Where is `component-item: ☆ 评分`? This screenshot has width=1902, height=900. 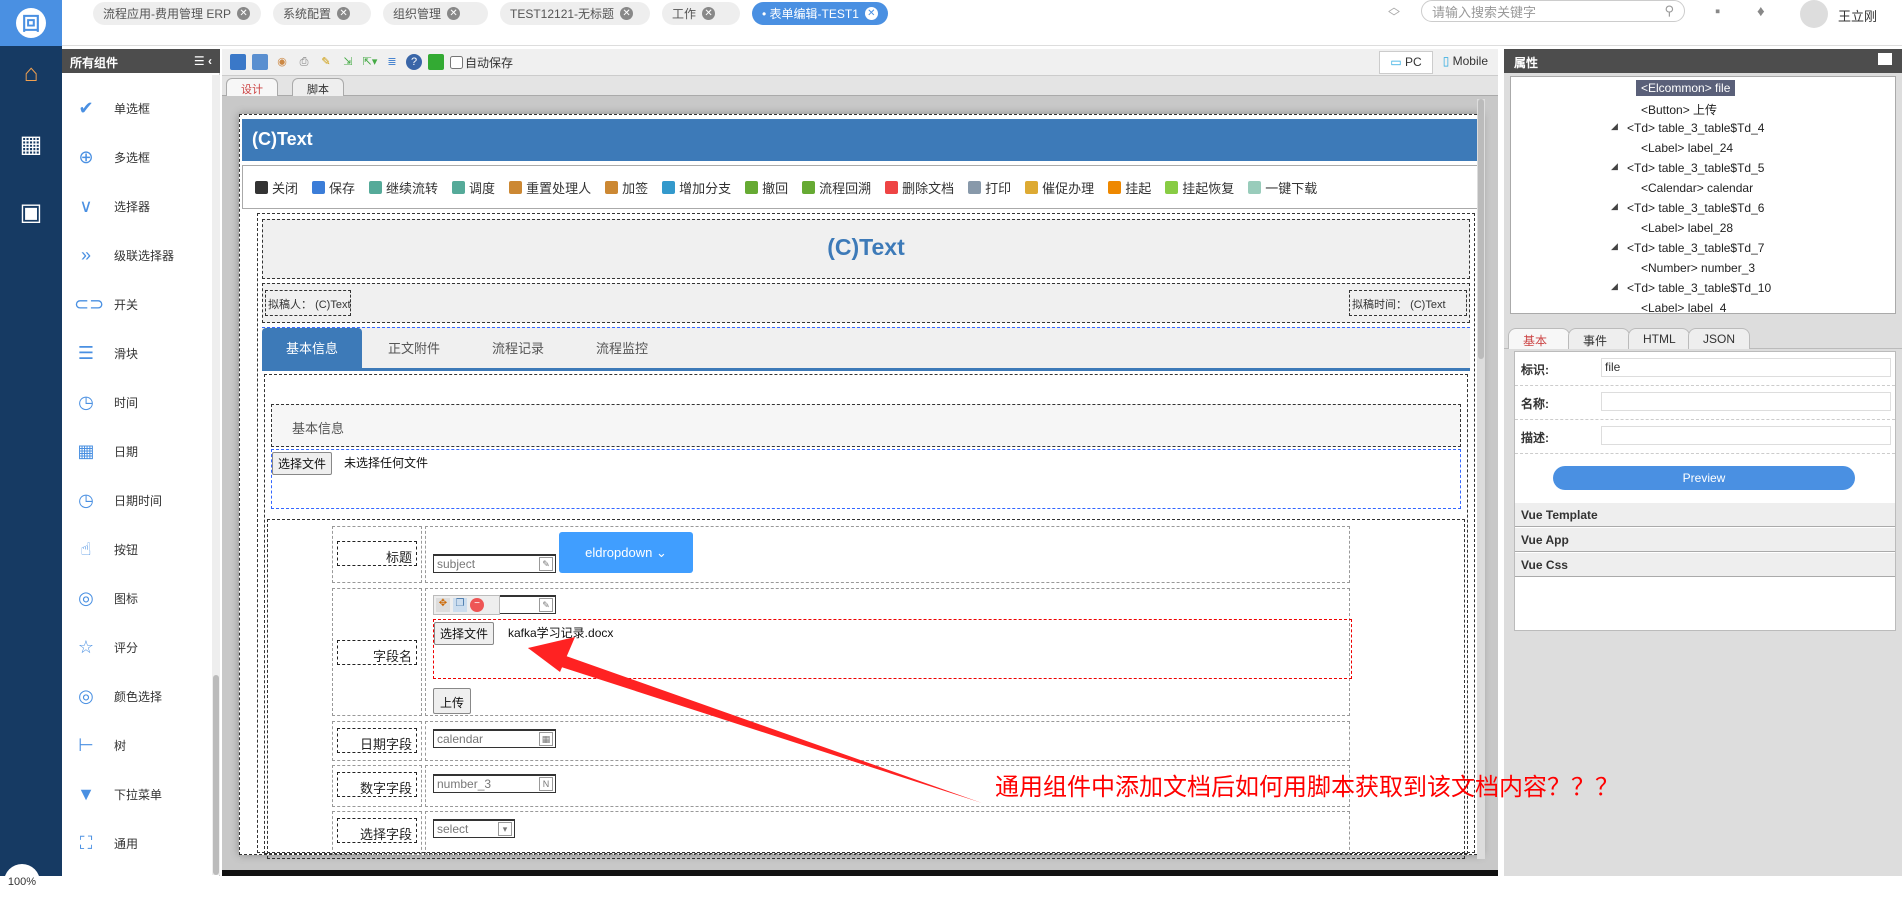
component-item: ☆ 评分 is located at coordinates (137, 647).